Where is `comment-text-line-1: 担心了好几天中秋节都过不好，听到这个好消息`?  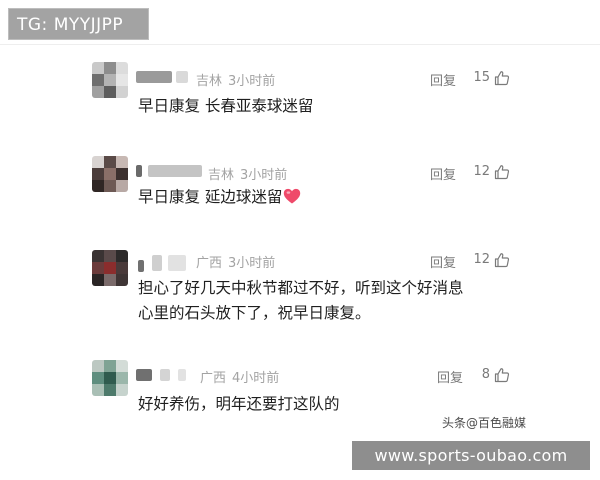
comment-text-line-1: 担心了好几天中秋节都过不好，听到这个好消息 is located at coordinates (301, 288).